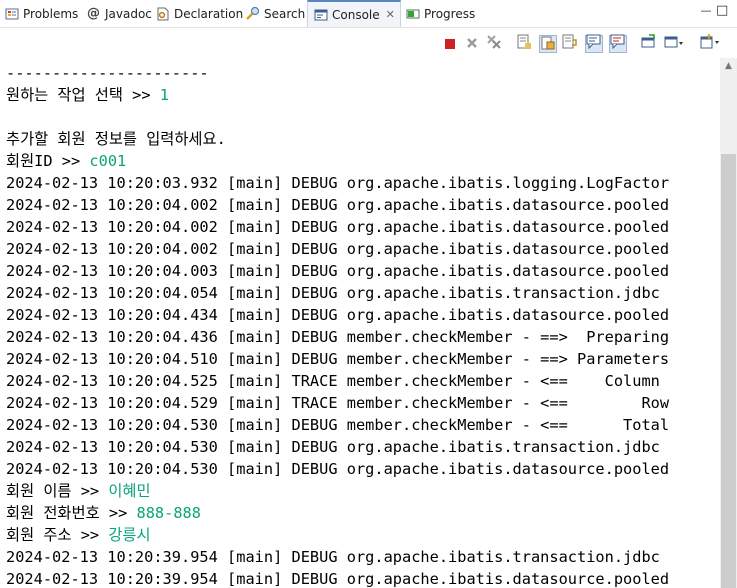 This screenshot has width=737, height=588. What do you see at coordinates (93, 13) in the screenshot?
I see `javadoc-icon: @` at bounding box center [93, 13].